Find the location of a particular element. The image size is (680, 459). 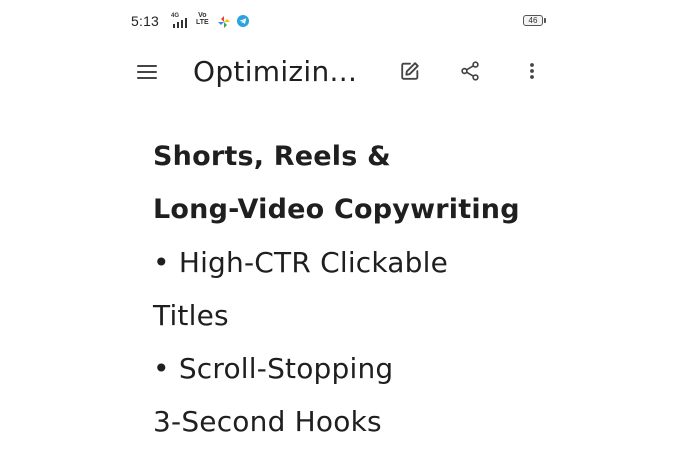

battery-level: 46 is located at coordinates (533, 20).